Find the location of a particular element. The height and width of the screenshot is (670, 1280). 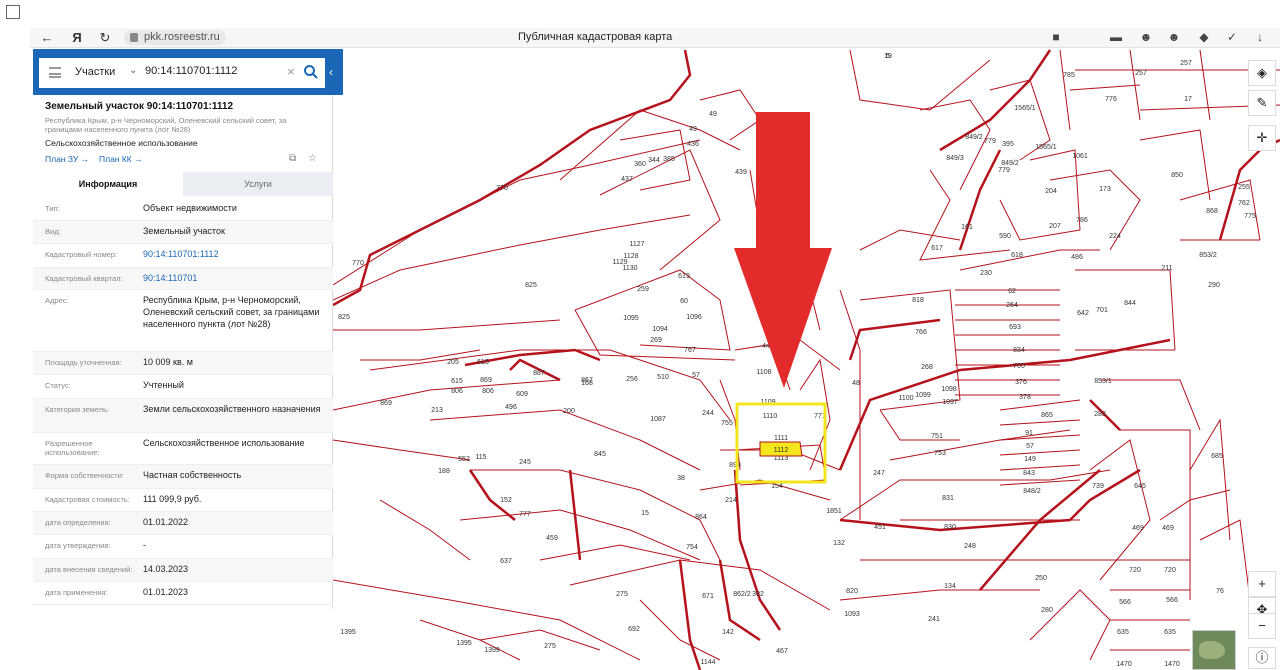

ruler-button: ✎ is located at coordinates (1262, 103).